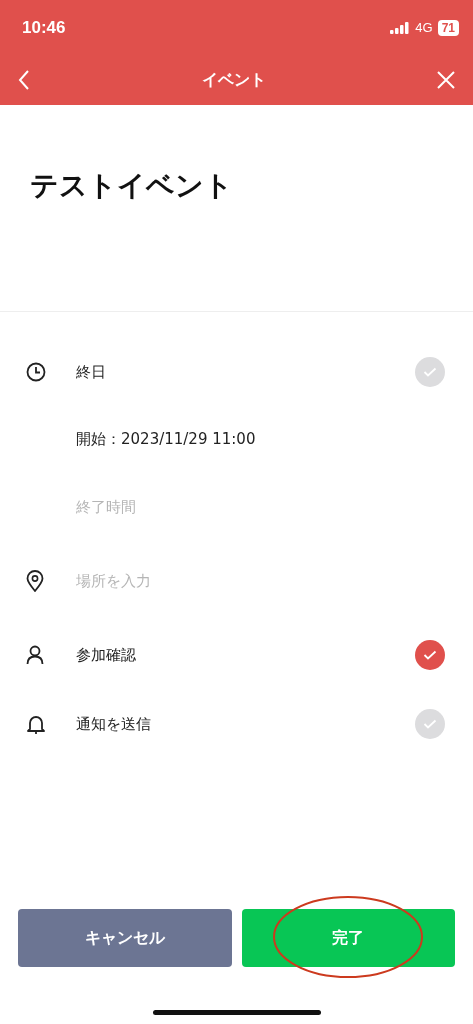 The height and width of the screenshot is (1024, 473). What do you see at coordinates (233, 80) in the screenshot?
I see `screen-title: イベント` at bounding box center [233, 80].